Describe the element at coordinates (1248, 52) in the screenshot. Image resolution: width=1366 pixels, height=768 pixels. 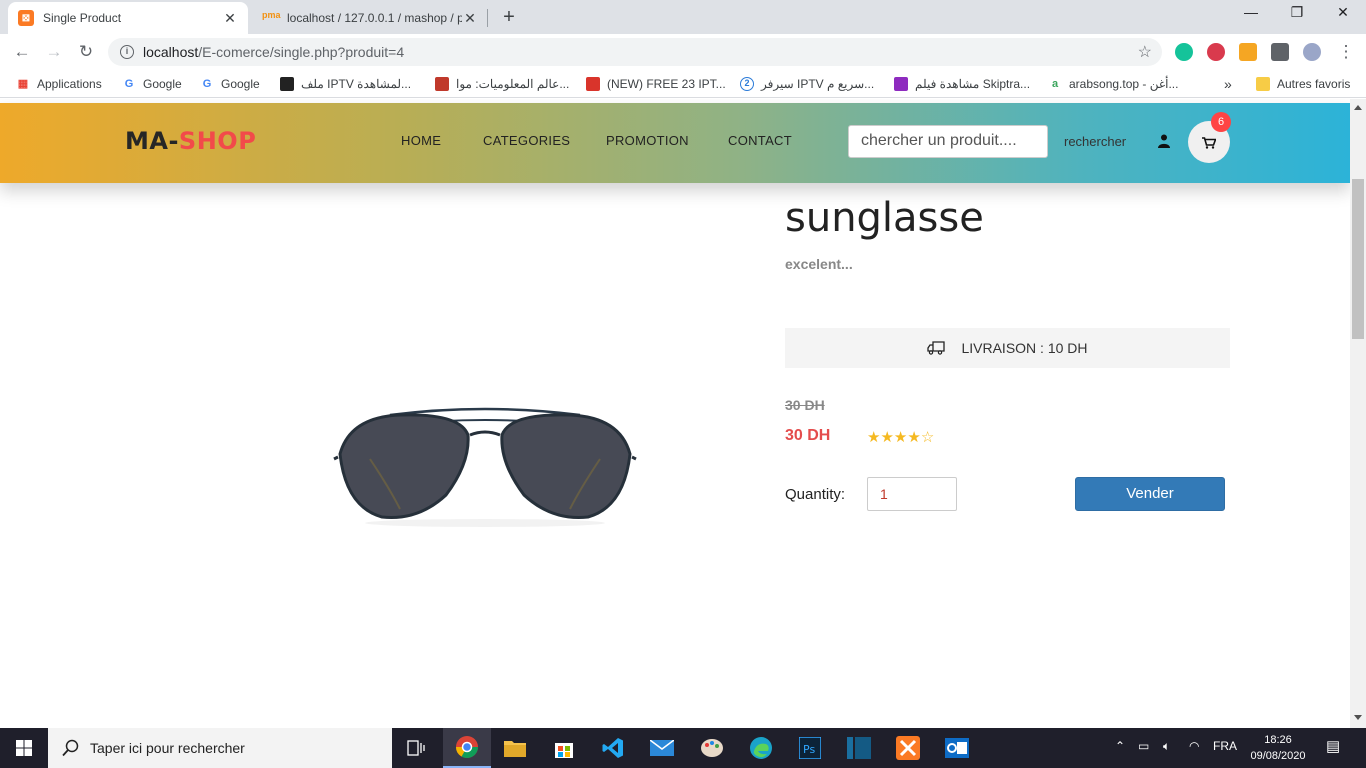
I see `extension-icon` at that location.